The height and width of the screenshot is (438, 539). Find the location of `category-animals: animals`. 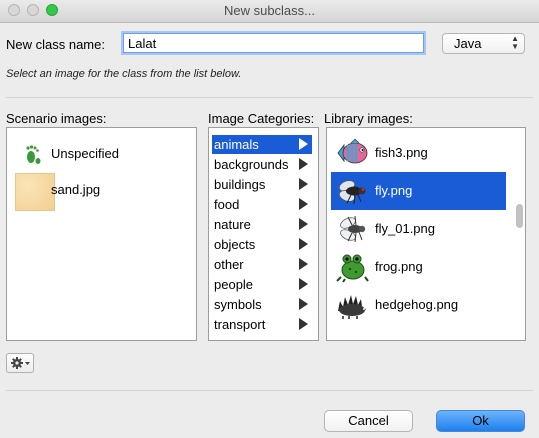

category-animals: animals is located at coordinates (262, 144).